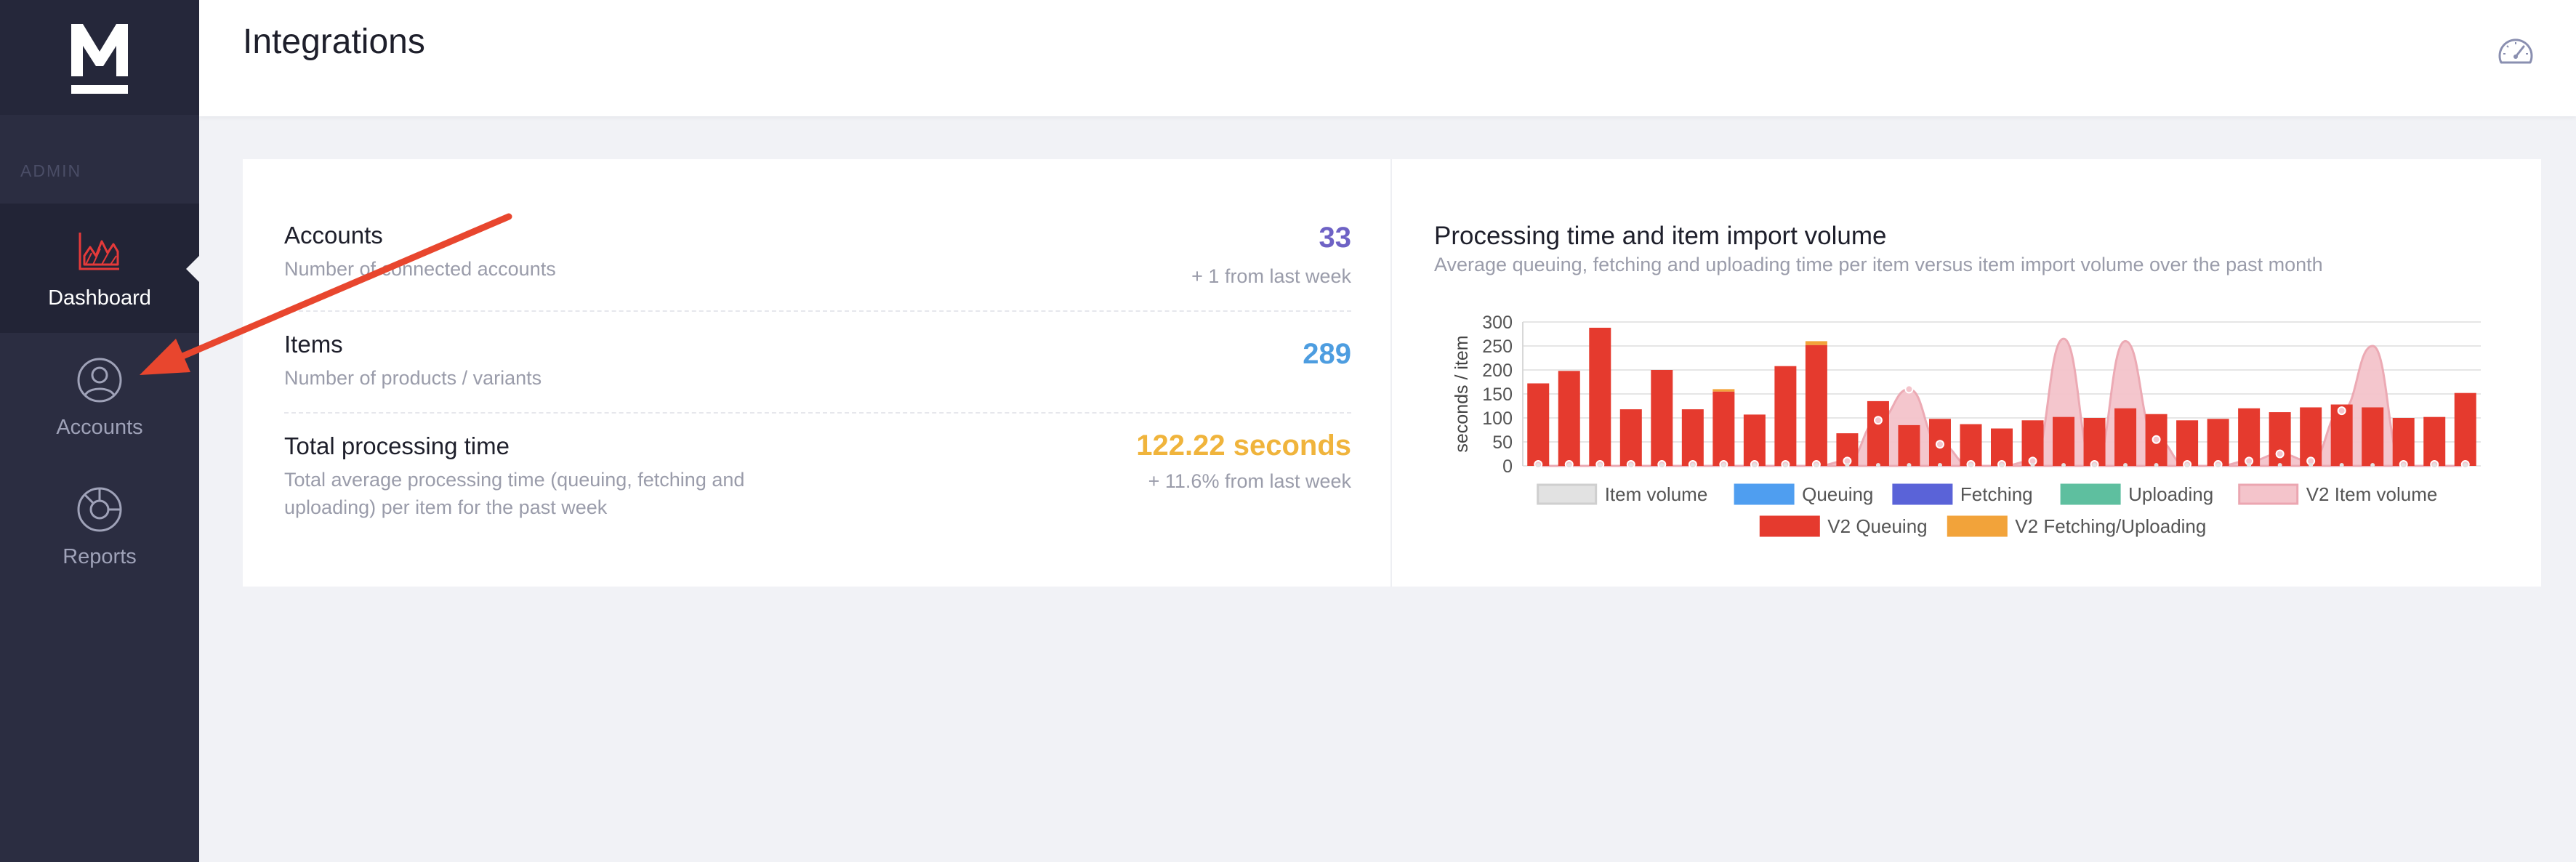  I want to click on legend-label: Queuing, so click(1837, 494).